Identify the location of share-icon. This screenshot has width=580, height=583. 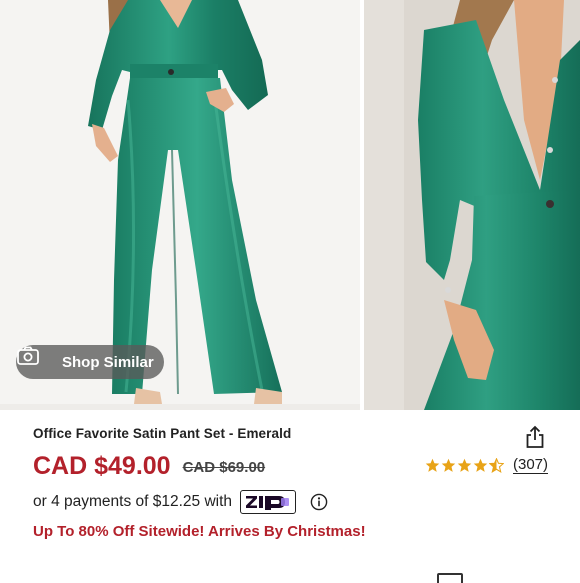
(535, 439).